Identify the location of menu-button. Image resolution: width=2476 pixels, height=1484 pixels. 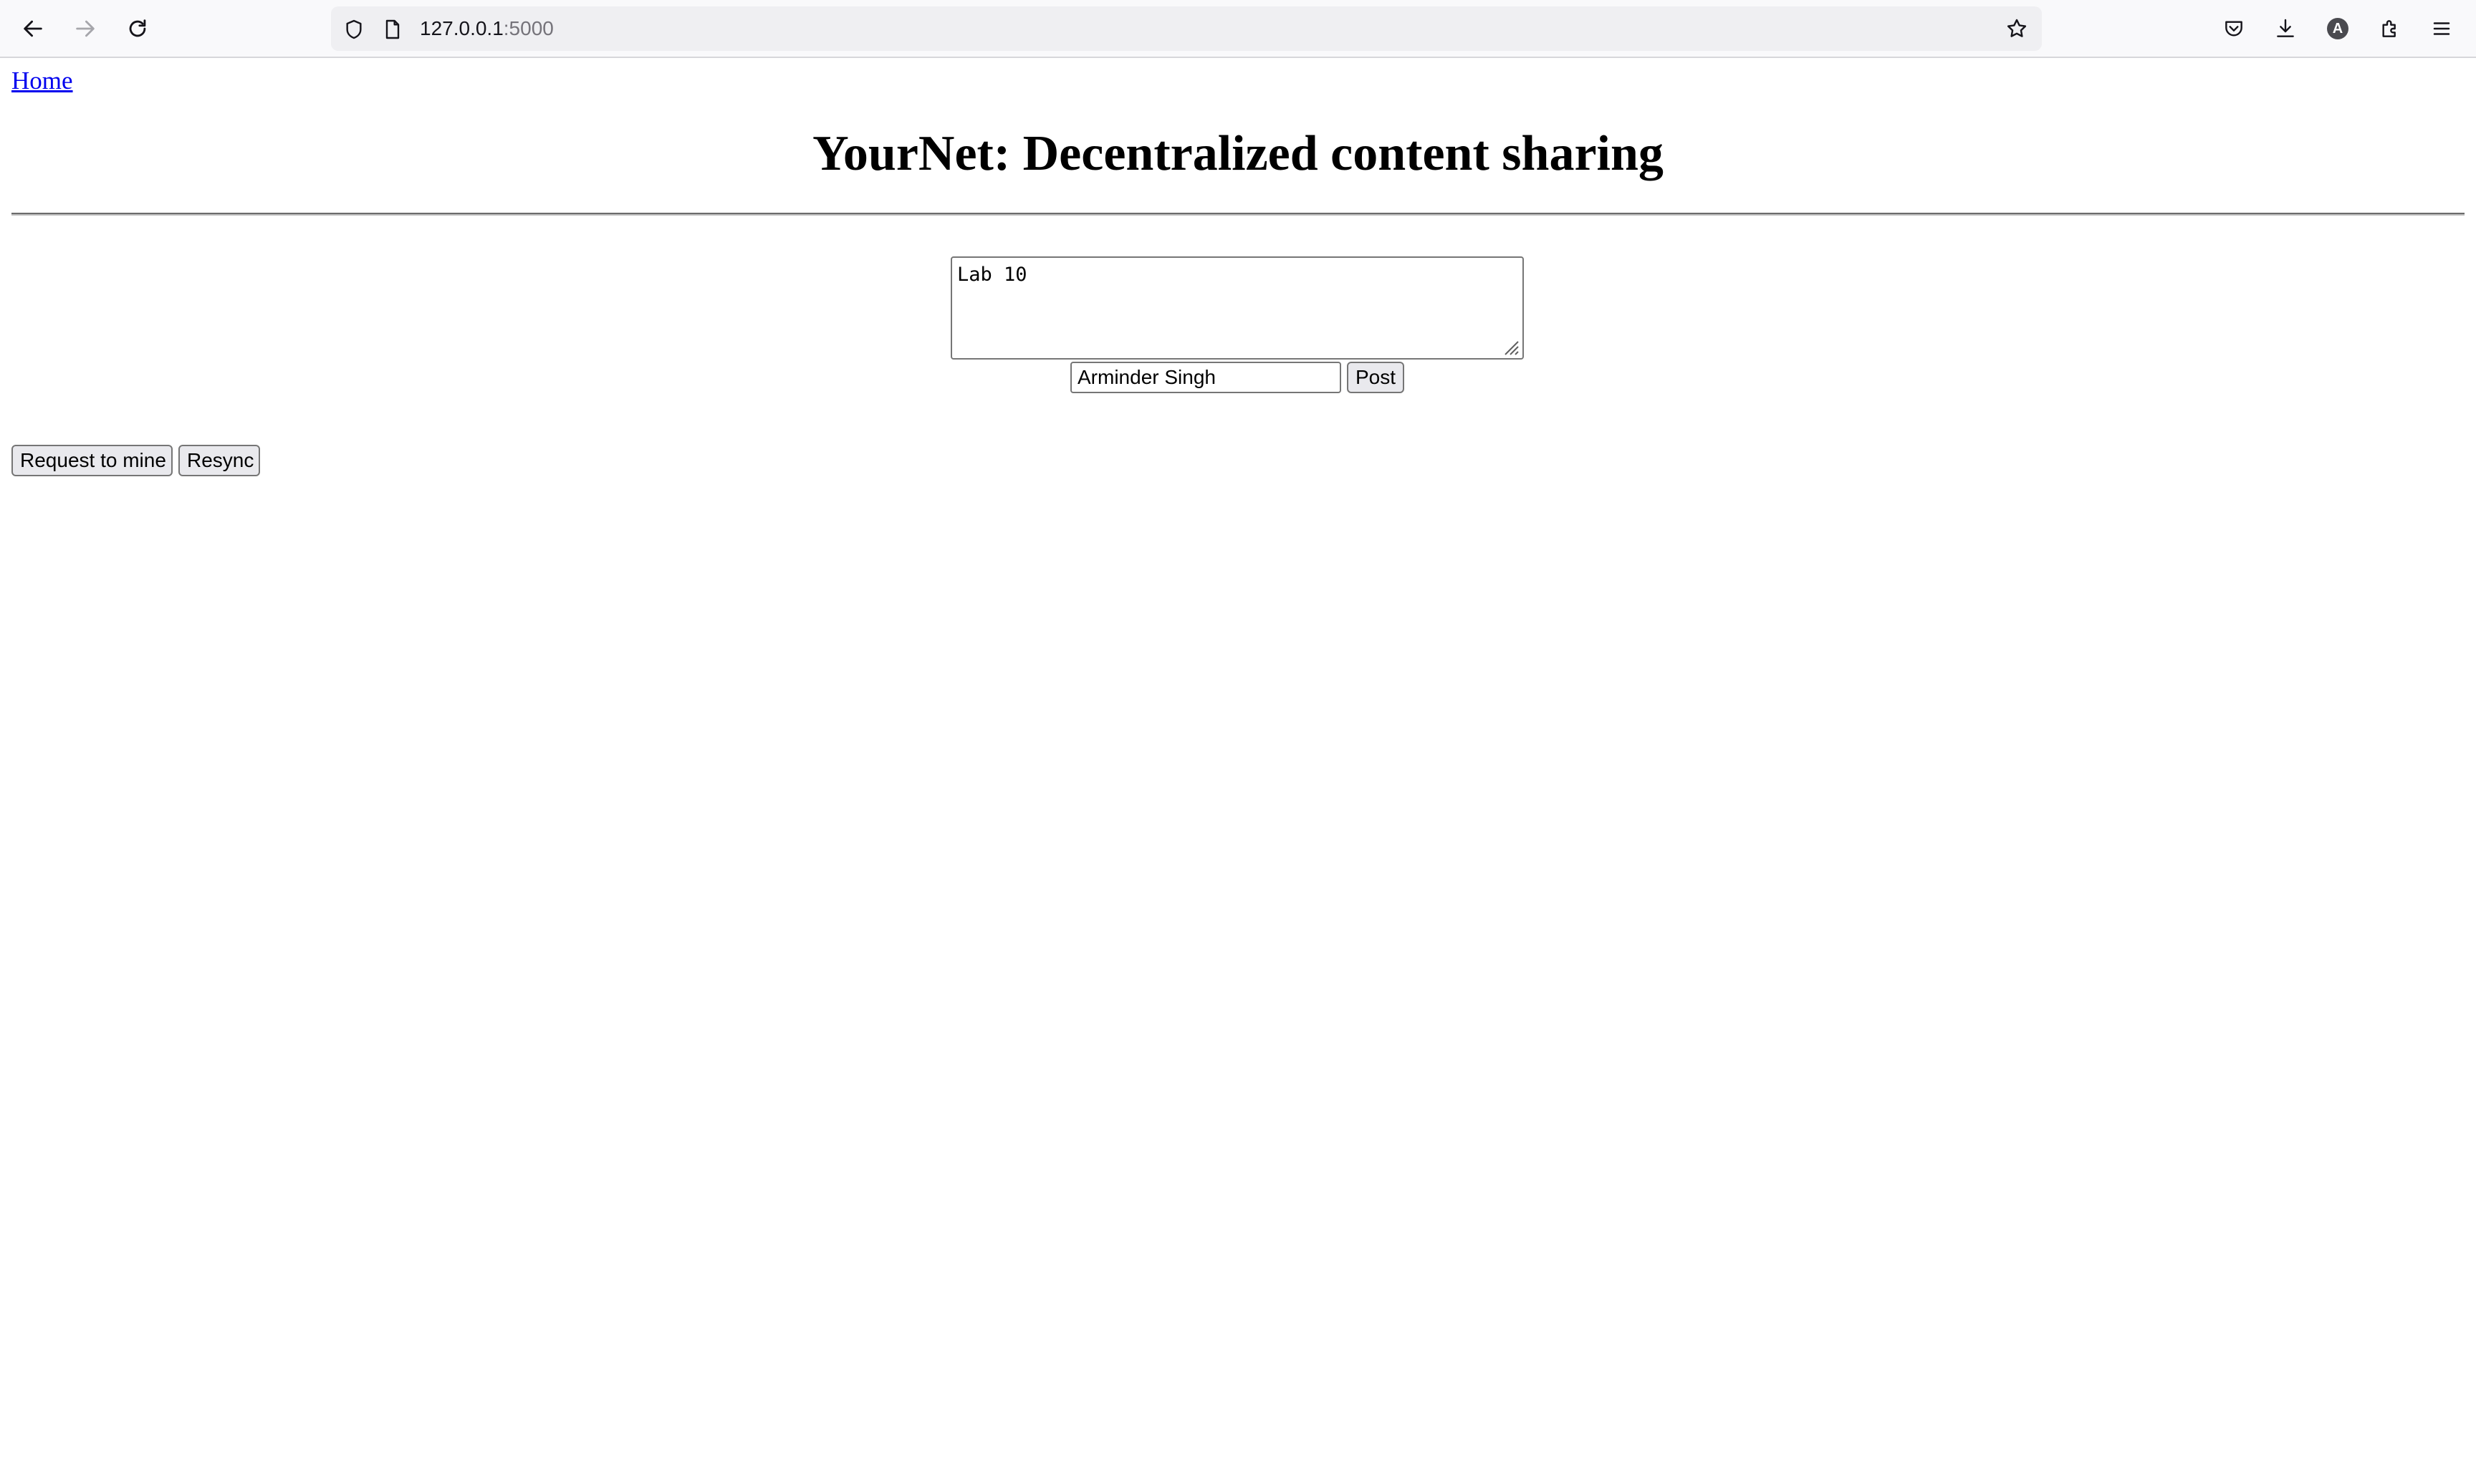
(2442, 28).